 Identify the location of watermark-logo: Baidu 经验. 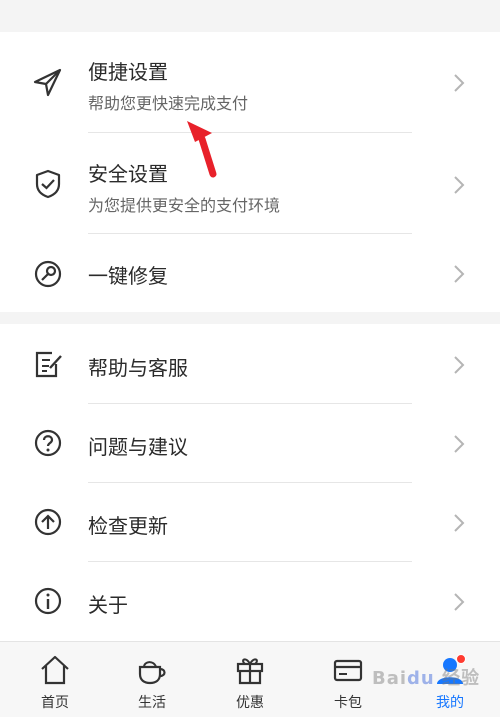
(426, 678).